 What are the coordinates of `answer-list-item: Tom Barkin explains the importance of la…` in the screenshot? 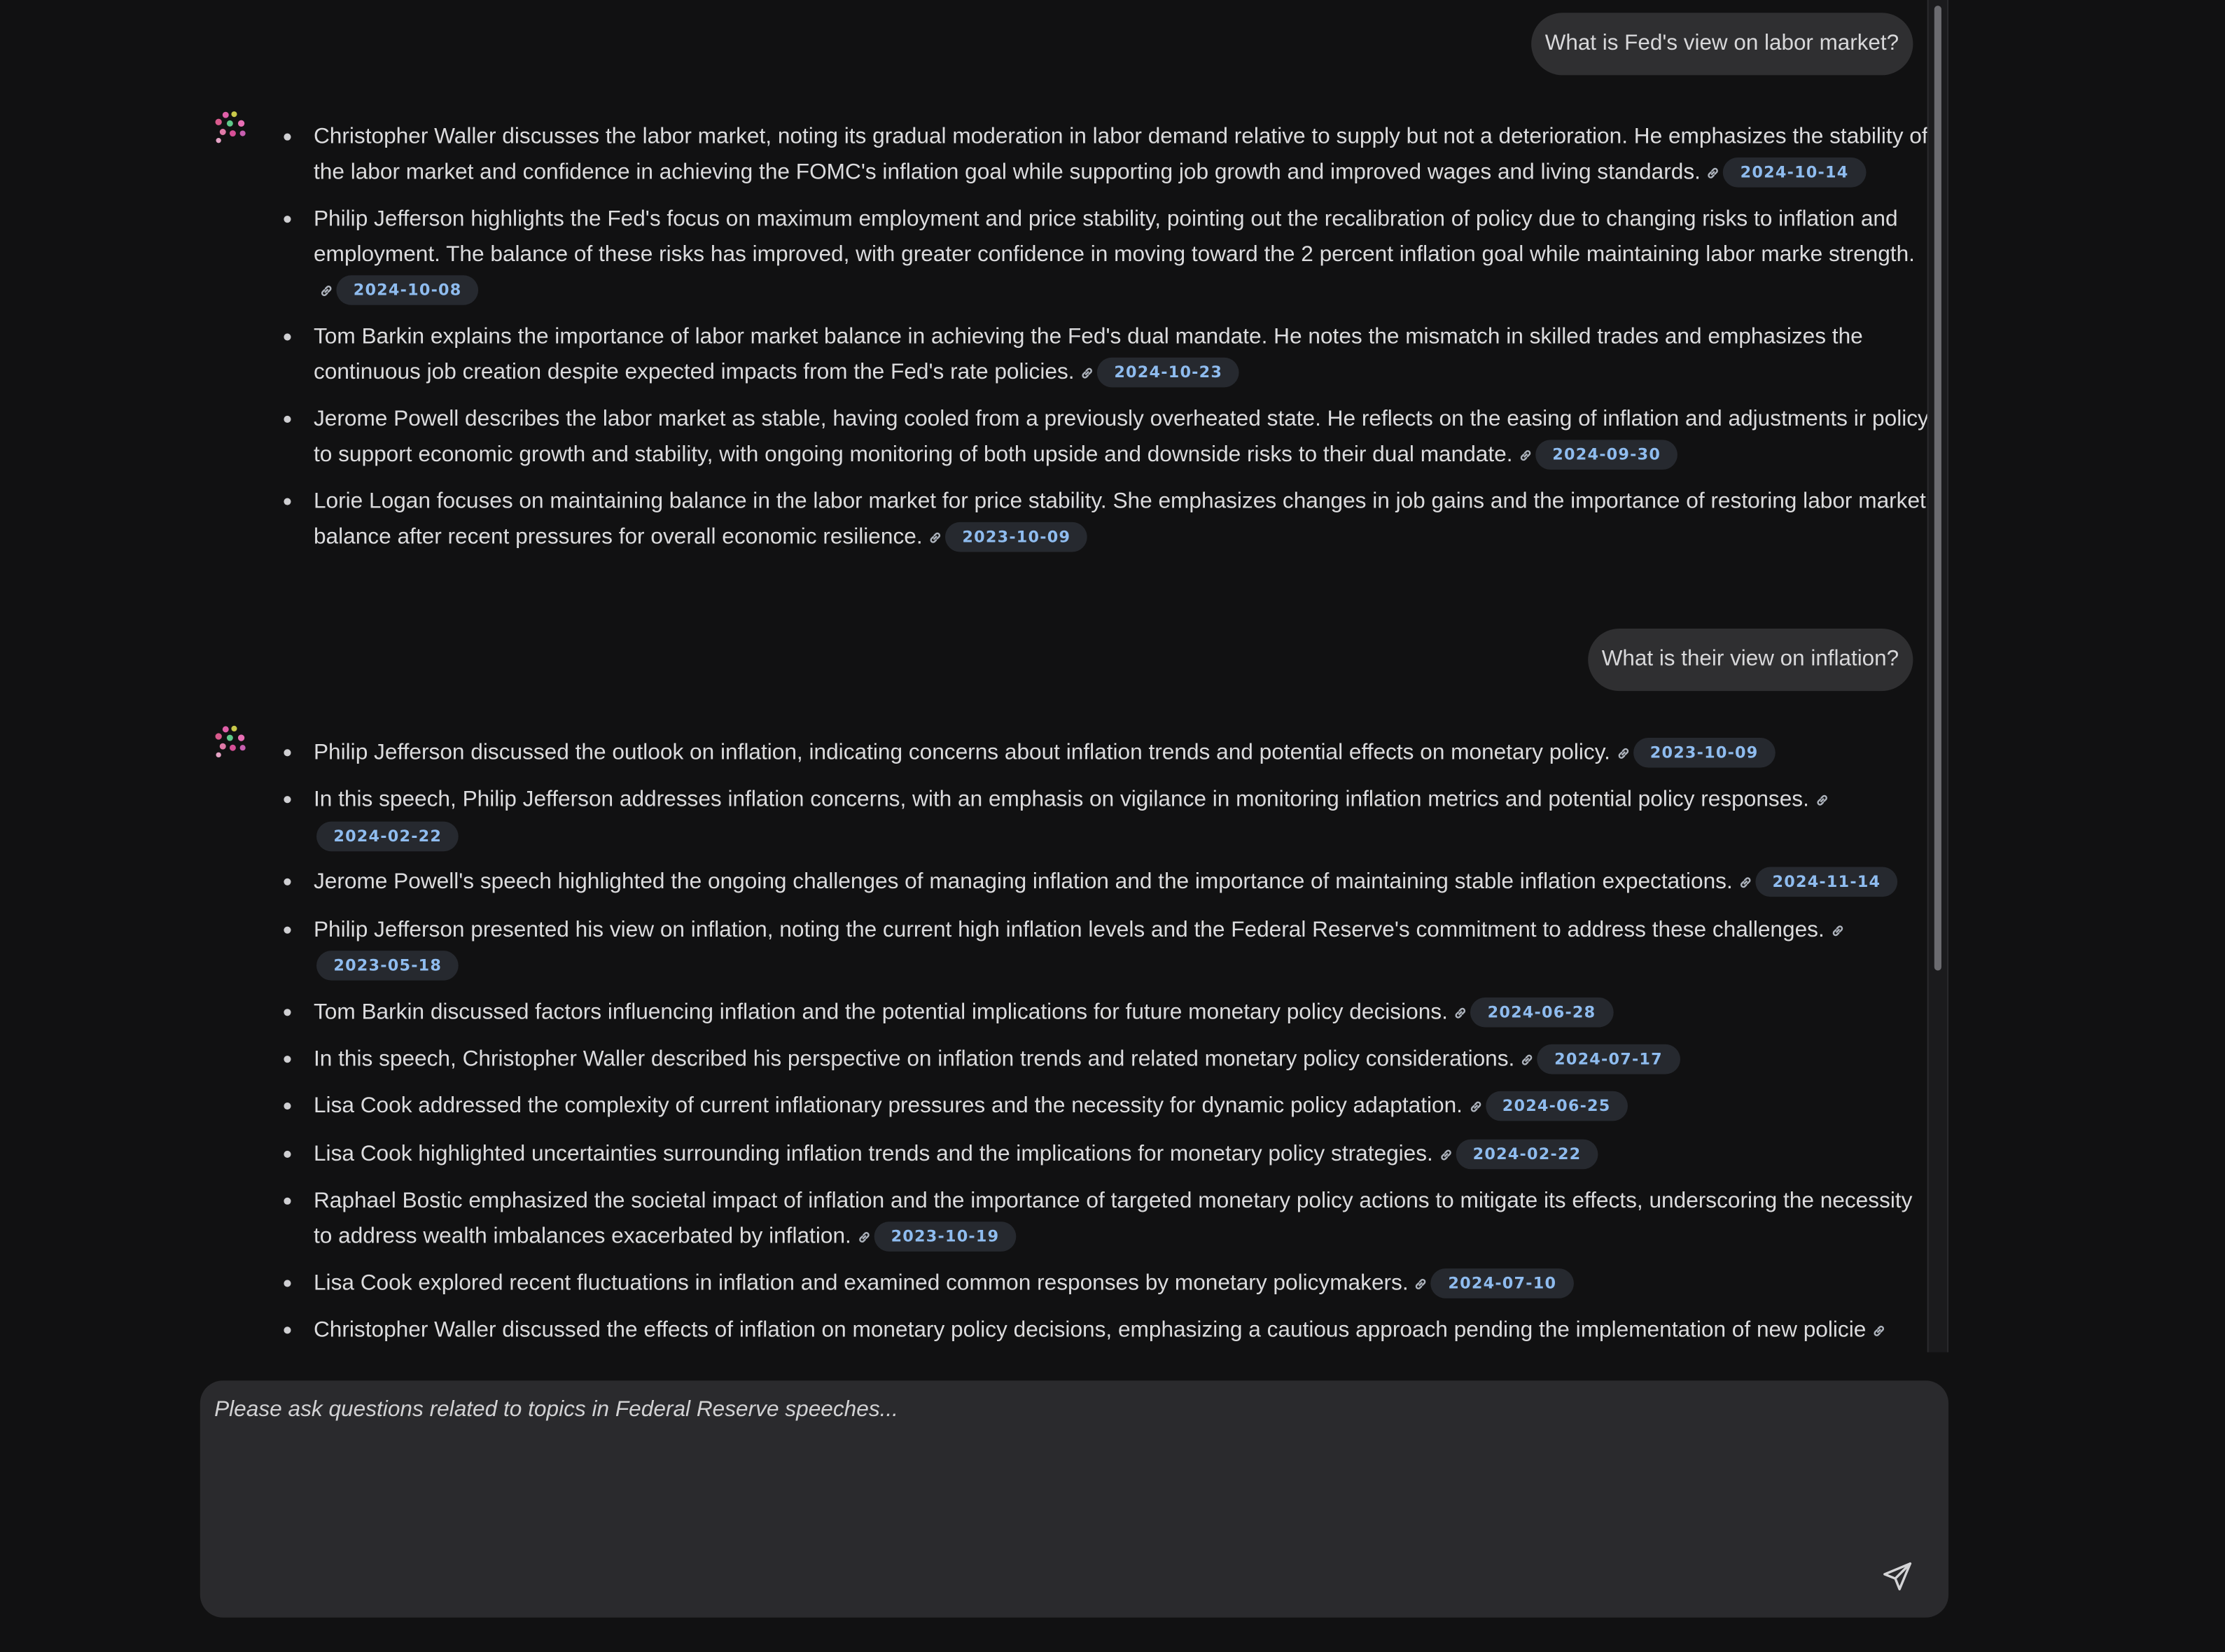 It's located at (1106, 357).